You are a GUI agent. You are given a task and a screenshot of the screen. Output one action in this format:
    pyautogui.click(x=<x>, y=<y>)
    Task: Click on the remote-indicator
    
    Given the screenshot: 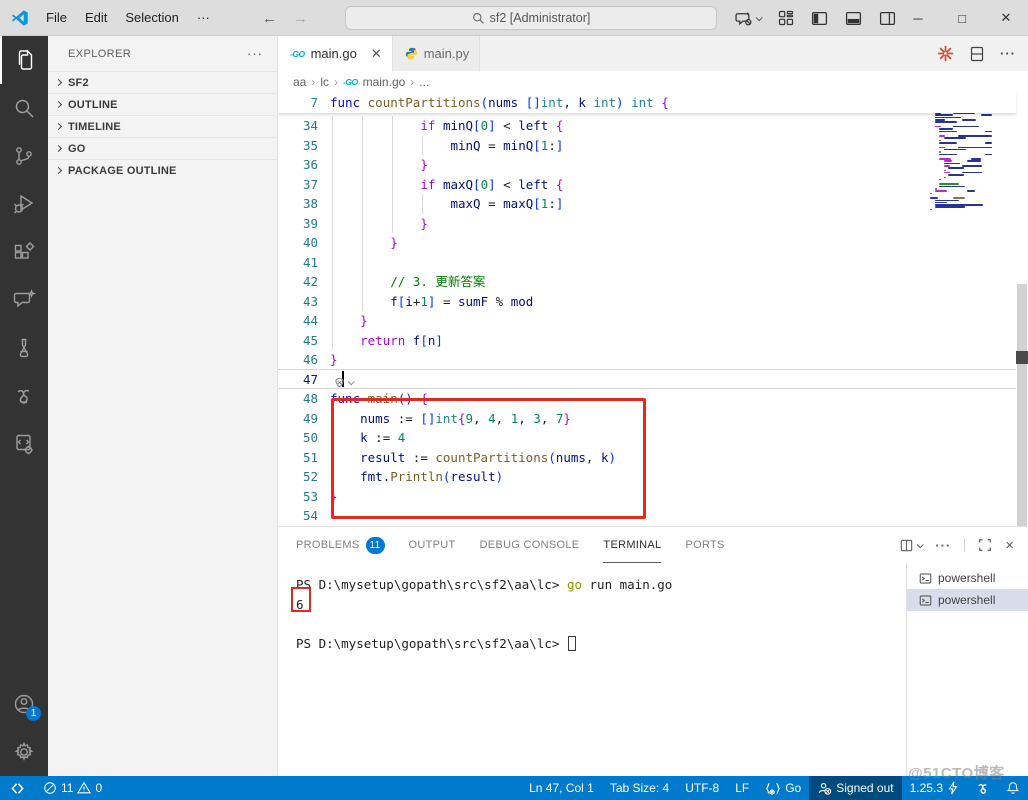 What is the action you would take?
    pyautogui.click(x=17, y=788)
    